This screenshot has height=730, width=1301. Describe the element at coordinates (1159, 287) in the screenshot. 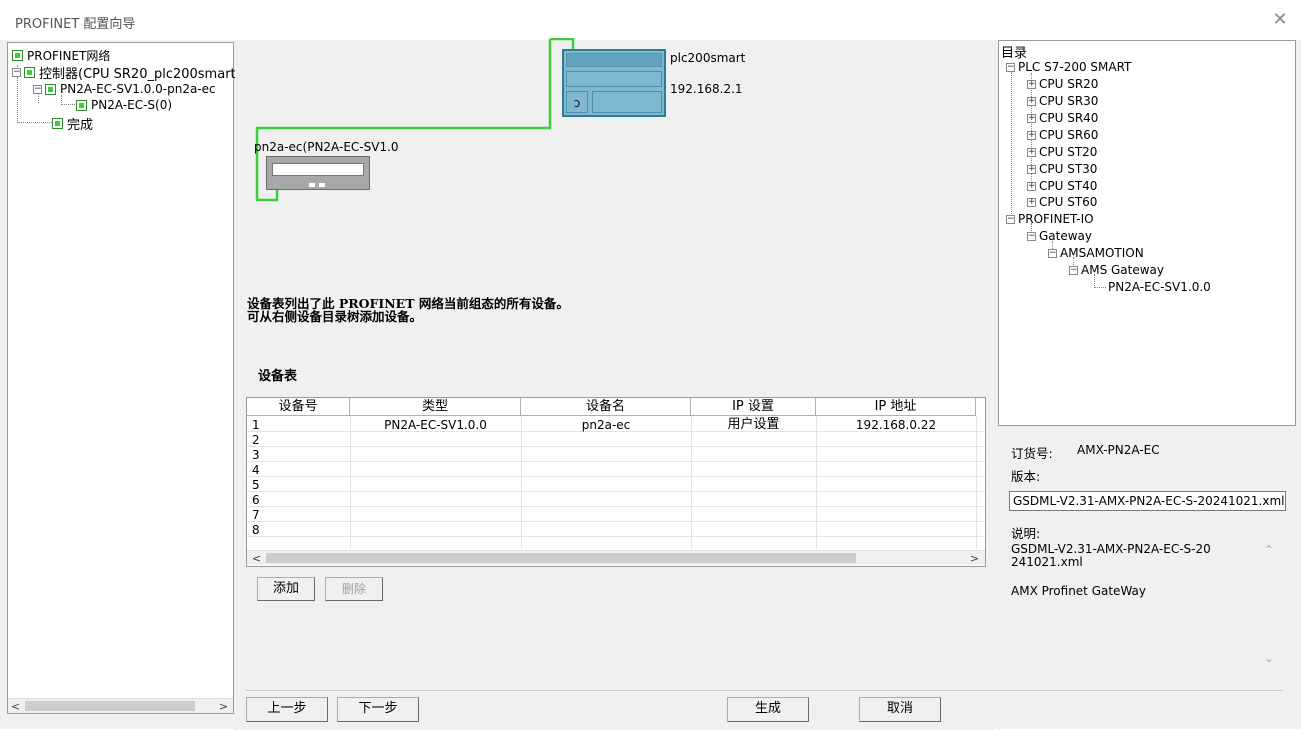

I see `catalog-item-pn2a-ec-sv100: PN2A-EC-SV1.0.0` at that location.